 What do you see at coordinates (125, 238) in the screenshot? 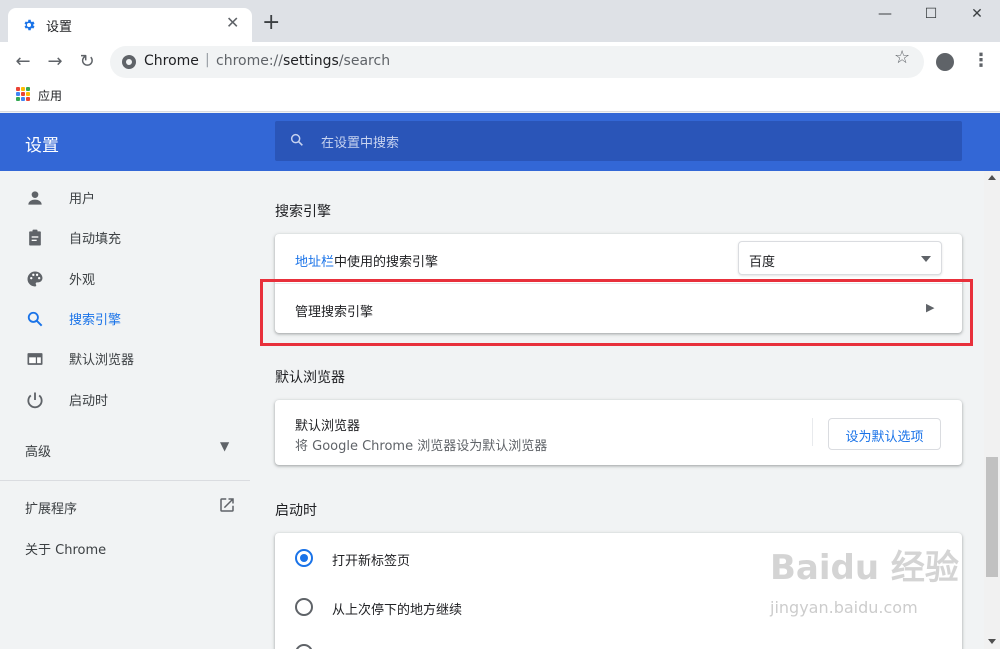
I see `sidebar-item-autofill: 自动填充` at bounding box center [125, 238].